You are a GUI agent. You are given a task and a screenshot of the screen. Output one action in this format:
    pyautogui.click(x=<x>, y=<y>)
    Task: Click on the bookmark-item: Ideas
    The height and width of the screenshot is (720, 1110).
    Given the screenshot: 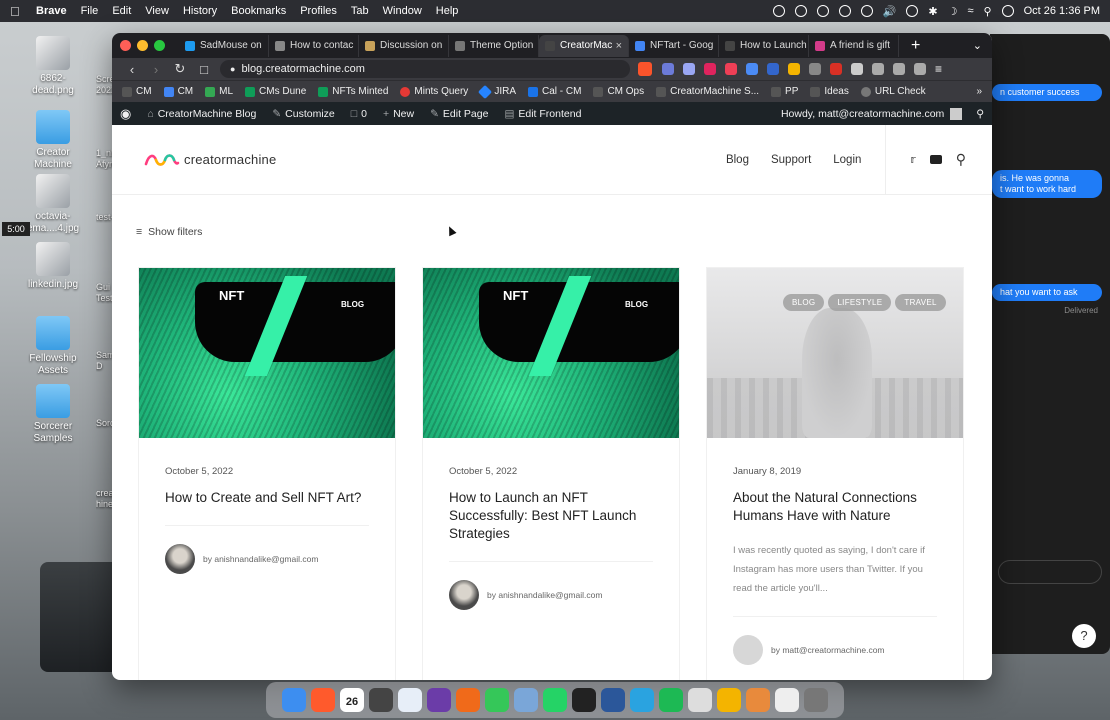 What is the action you would take?
    pyautogui.click(x=829, y=91)
    